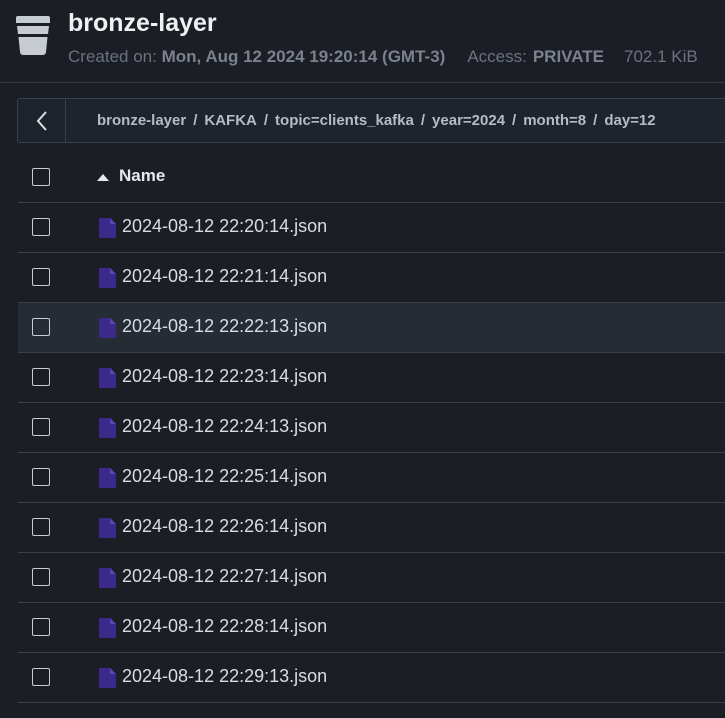  Describe the element at coordinates (224, 676) in the screenshot. I see `file-name: 2024-08-12 22:29:13.json` at that location.